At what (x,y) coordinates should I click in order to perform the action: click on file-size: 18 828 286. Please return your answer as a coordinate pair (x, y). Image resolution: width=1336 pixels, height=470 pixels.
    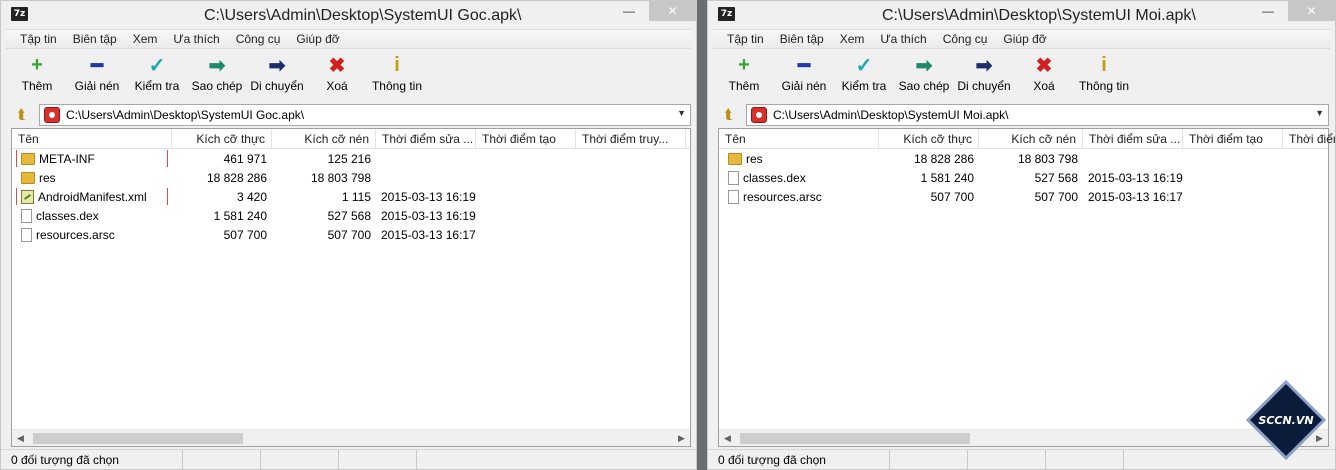
    Looking at the image, I should click on (236, 177).